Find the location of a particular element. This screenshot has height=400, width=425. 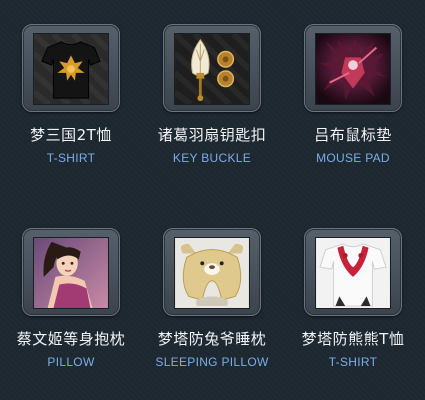

product-title: 梦三国2T恤 is located at coordinates (71, 134).